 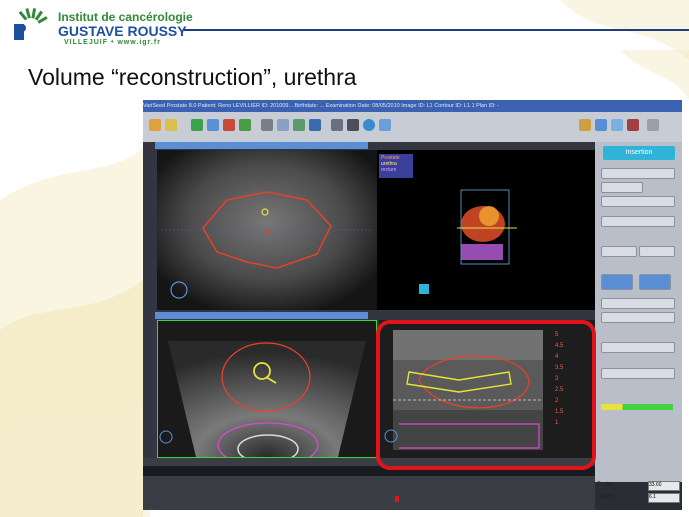 I want to click on app-toolbar, so click(x=412, y=127).